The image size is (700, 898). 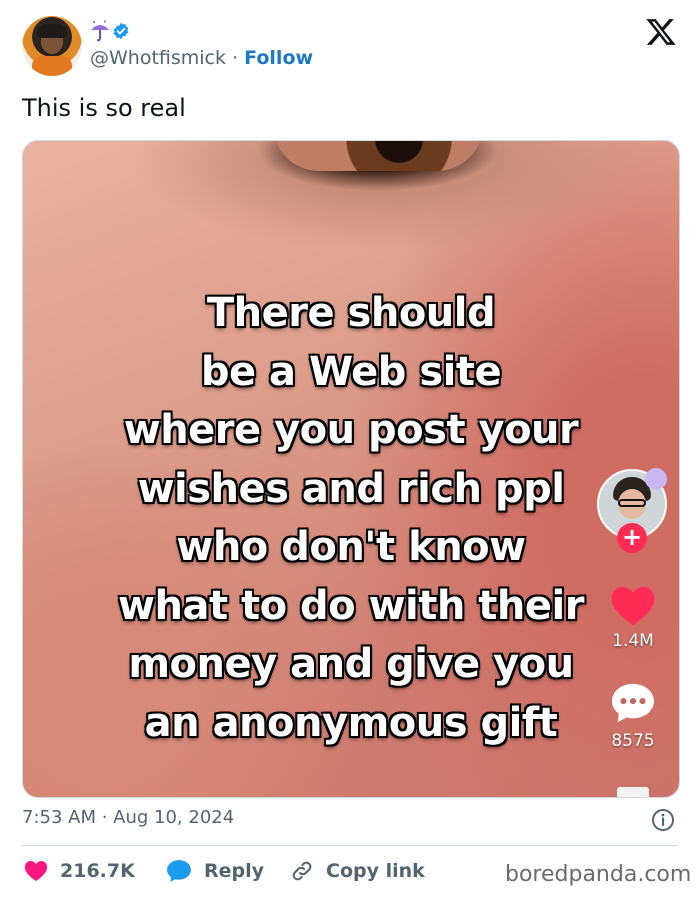 I want to click on reply-button: Reply, so click(x=215, y=871).